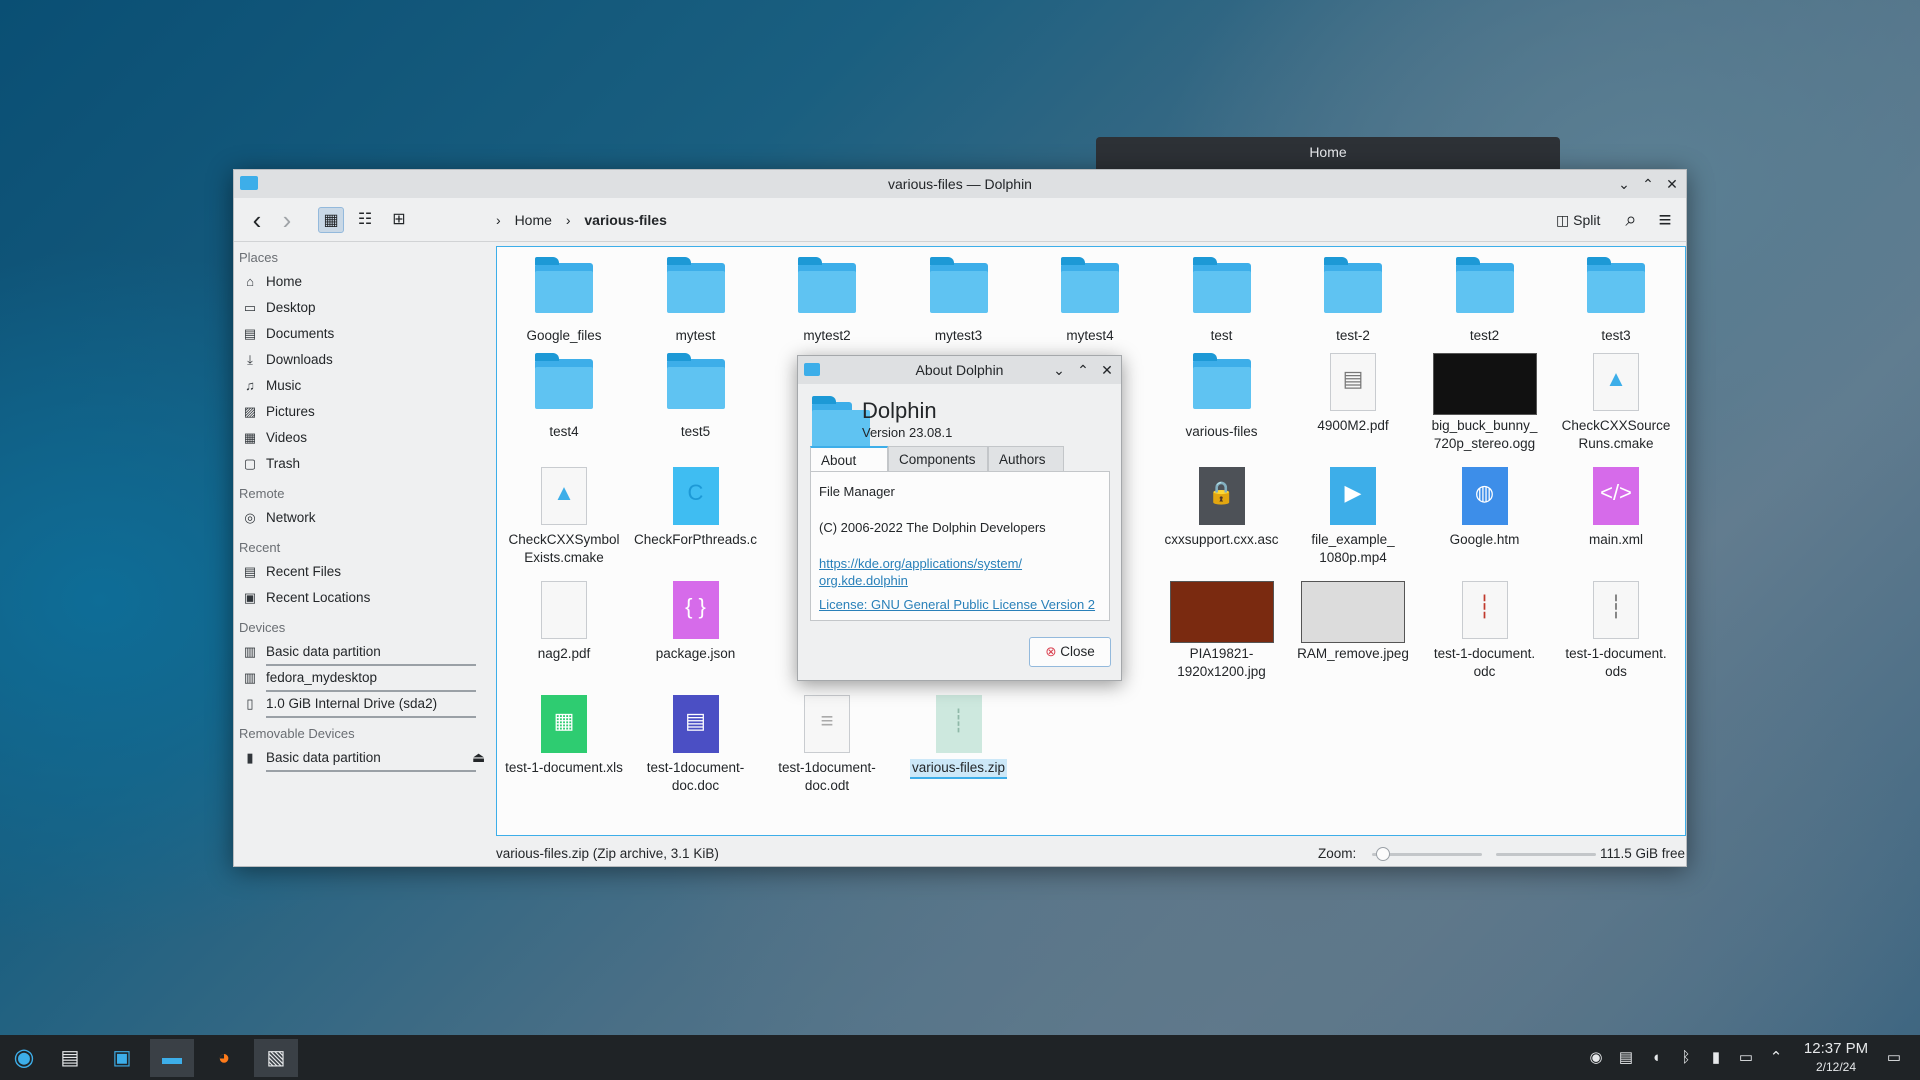 The width and height of the screenshot is (1920, 1080). Describe the element at coordinates (1222, 301) in the screenshot. I see `file-item: test` at that location.